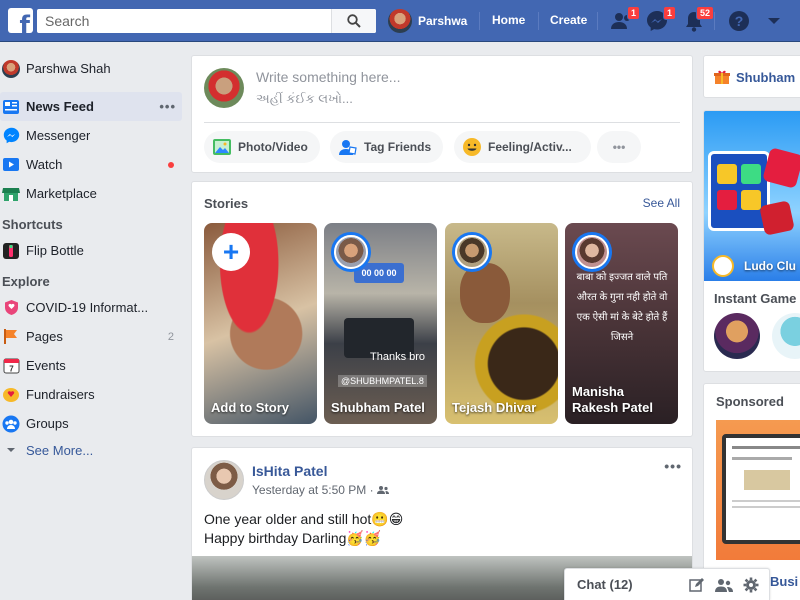 Image resolution: width=800 pixels, height=600 pixels. What do you see at coordinates (61, 193) in the screenshot?
I see `sidebar-item-label: Marketplace` at bounding box center [61, 193].